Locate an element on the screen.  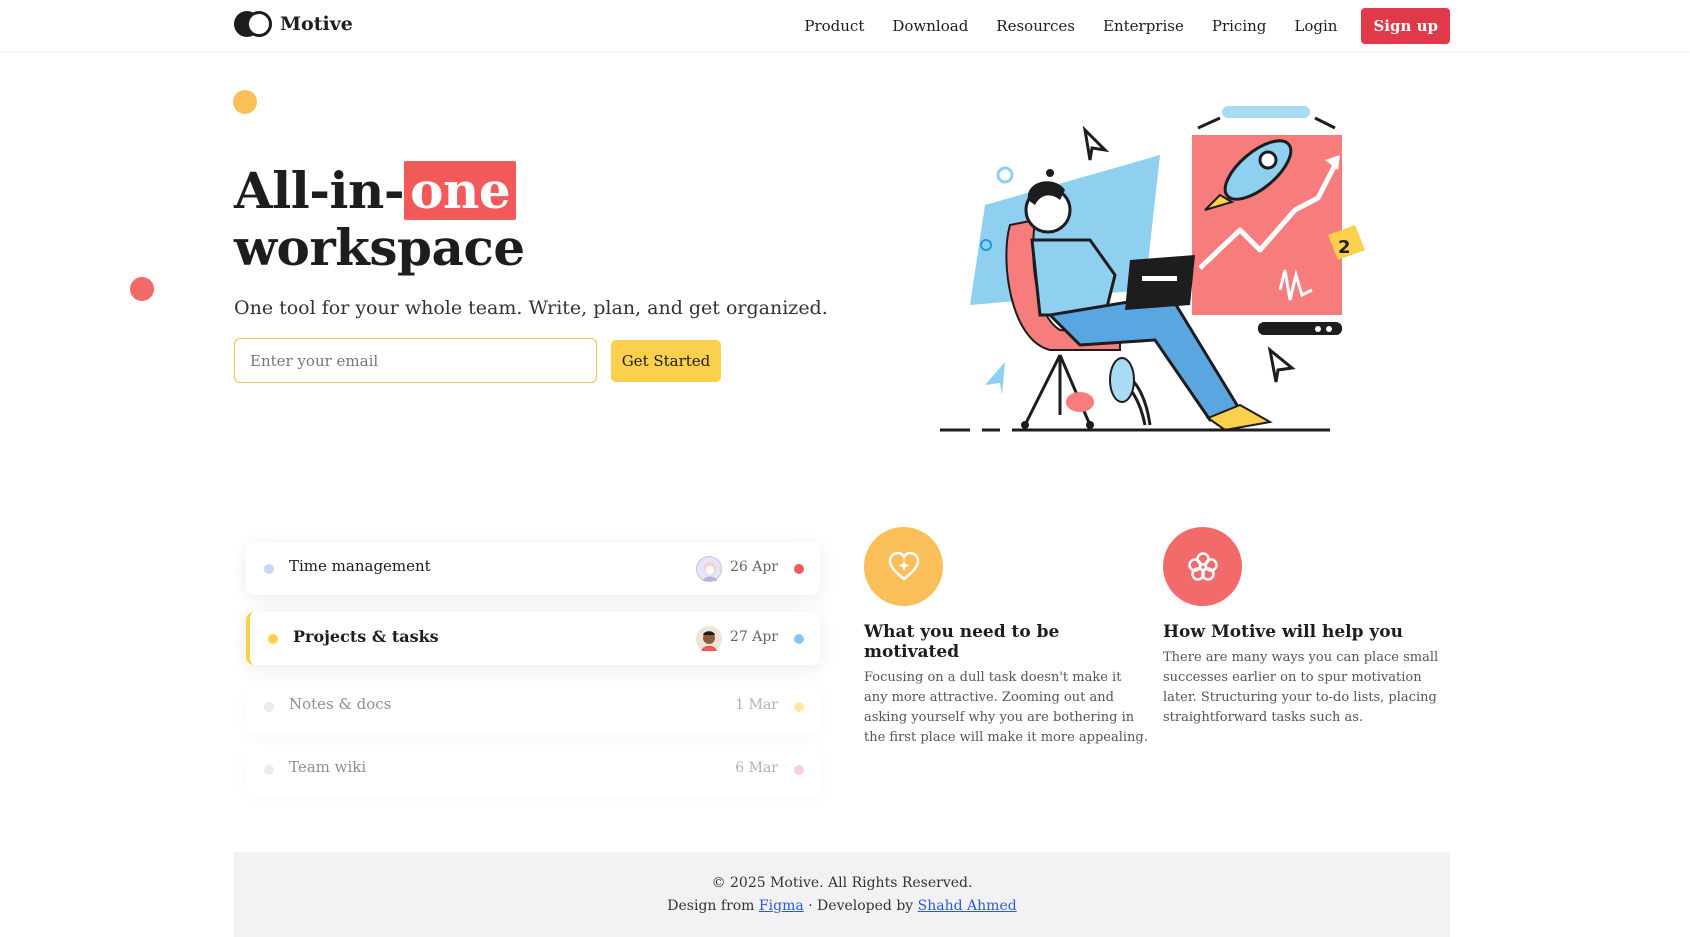
task-name: Notes & docs is located at coordinates (340, 704).